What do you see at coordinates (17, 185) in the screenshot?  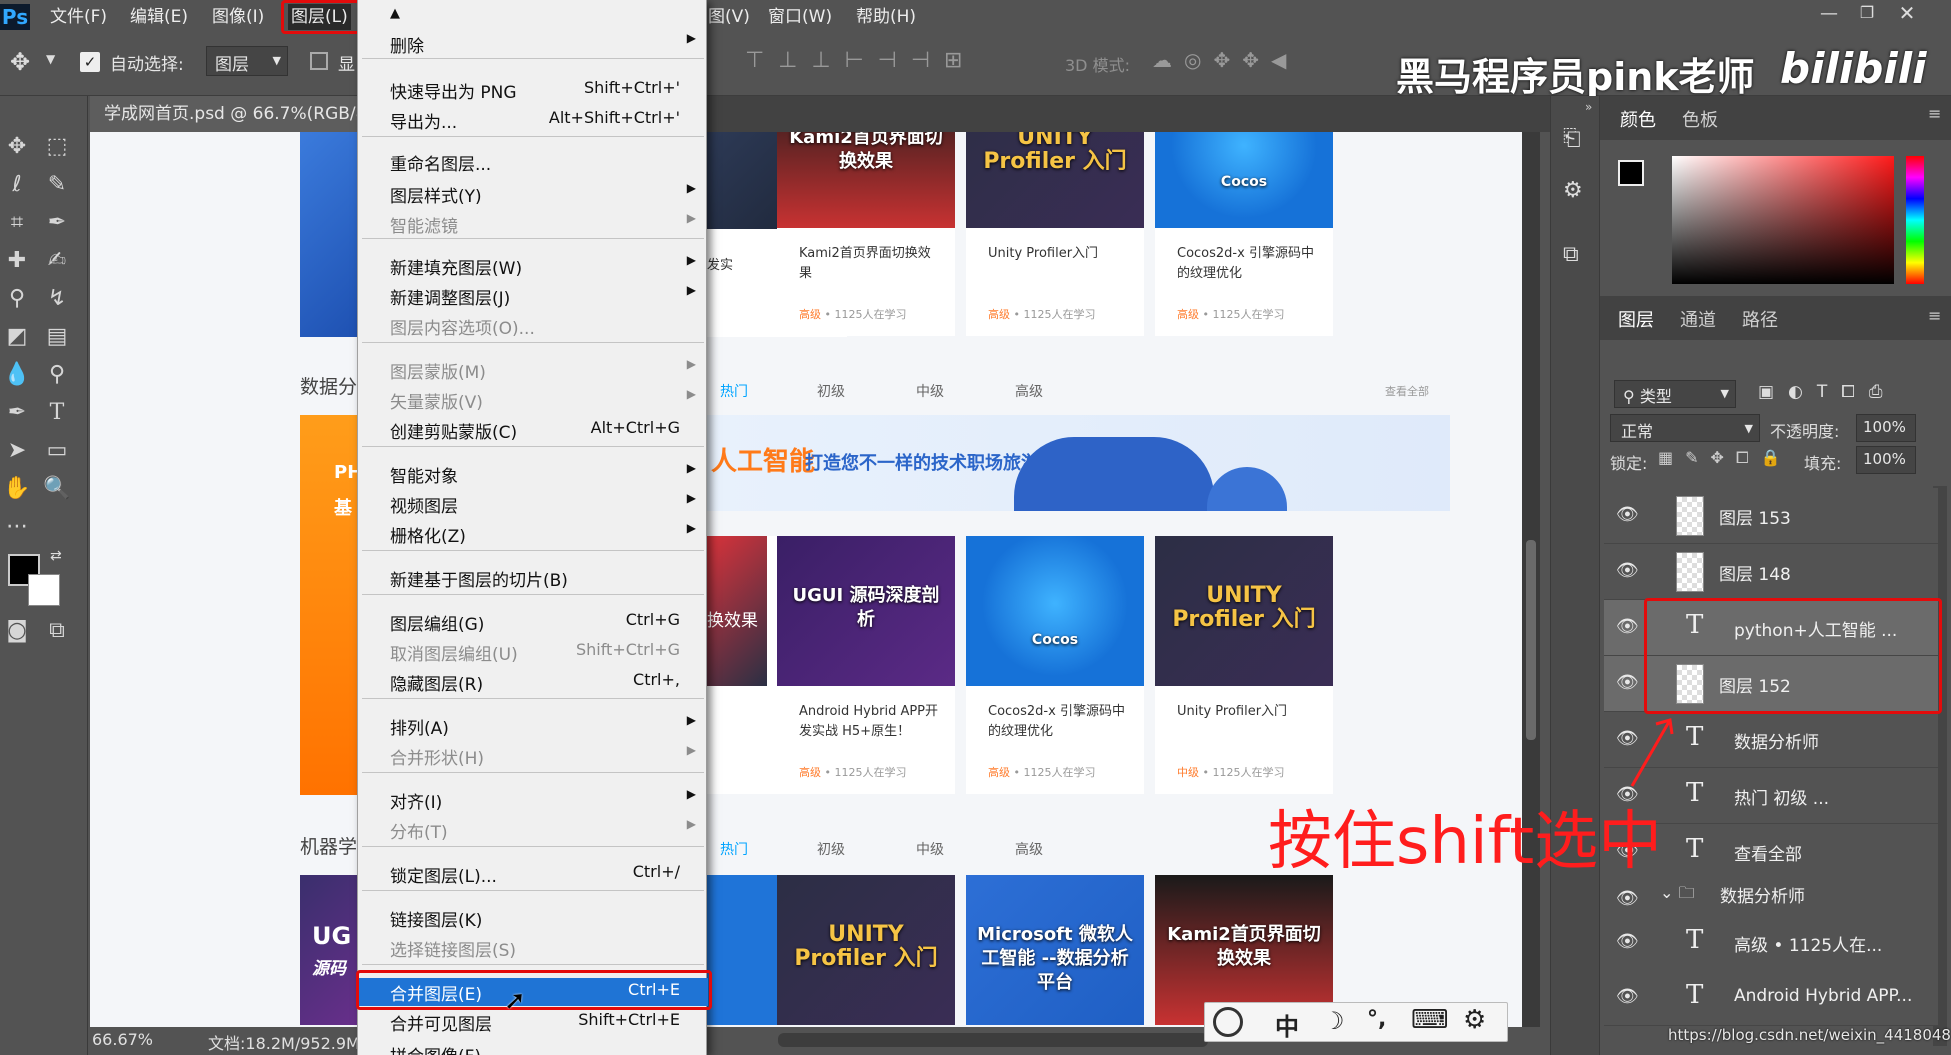 I see `lasso-tool-icon: ℓ` at bounding box center [17, 185].